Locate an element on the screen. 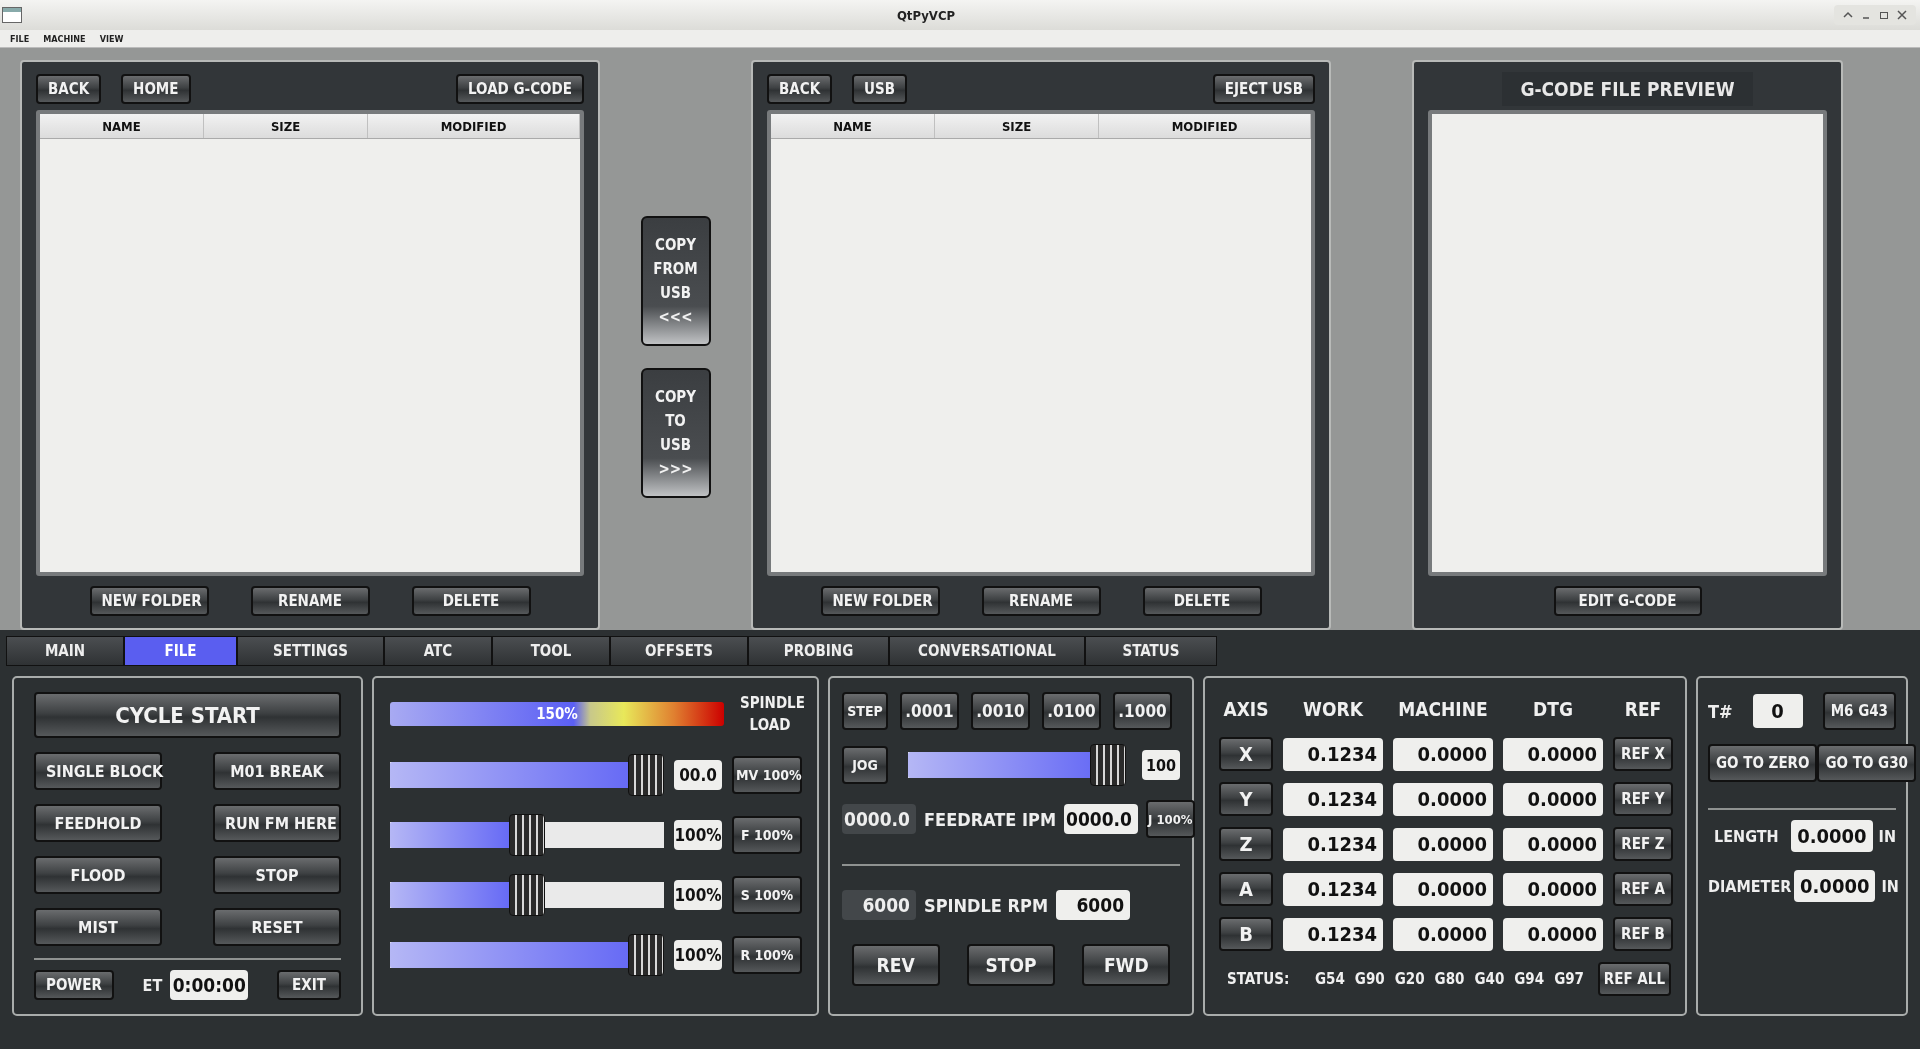 This screenshot has width=1920, height=1049. reference-button: REF A is located at coordinates (1643, 889).